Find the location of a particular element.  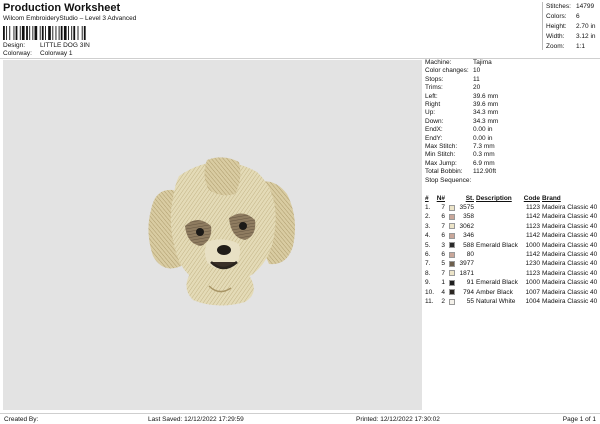

info-label: Color changes: is located at coordinates (447, 71).